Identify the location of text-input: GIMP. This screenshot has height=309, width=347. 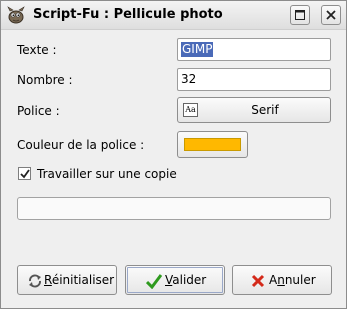
(254, 49).